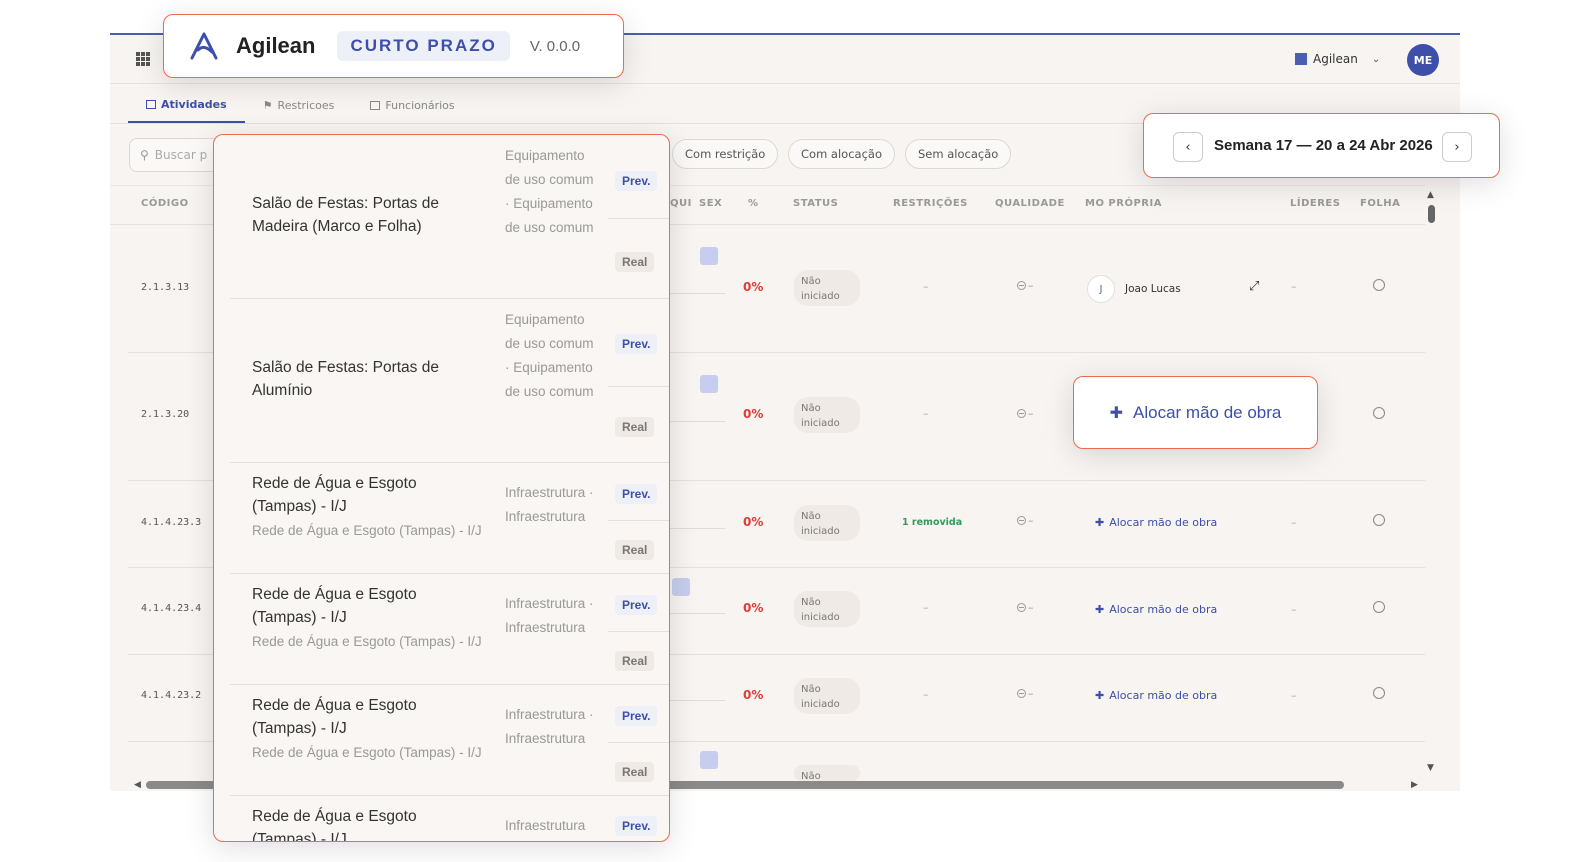 Image resolution: width=1588 pixels, height=862 pixels. I want to click on tab-restricoes: ⚑ Restricoes, so click(299, 104).